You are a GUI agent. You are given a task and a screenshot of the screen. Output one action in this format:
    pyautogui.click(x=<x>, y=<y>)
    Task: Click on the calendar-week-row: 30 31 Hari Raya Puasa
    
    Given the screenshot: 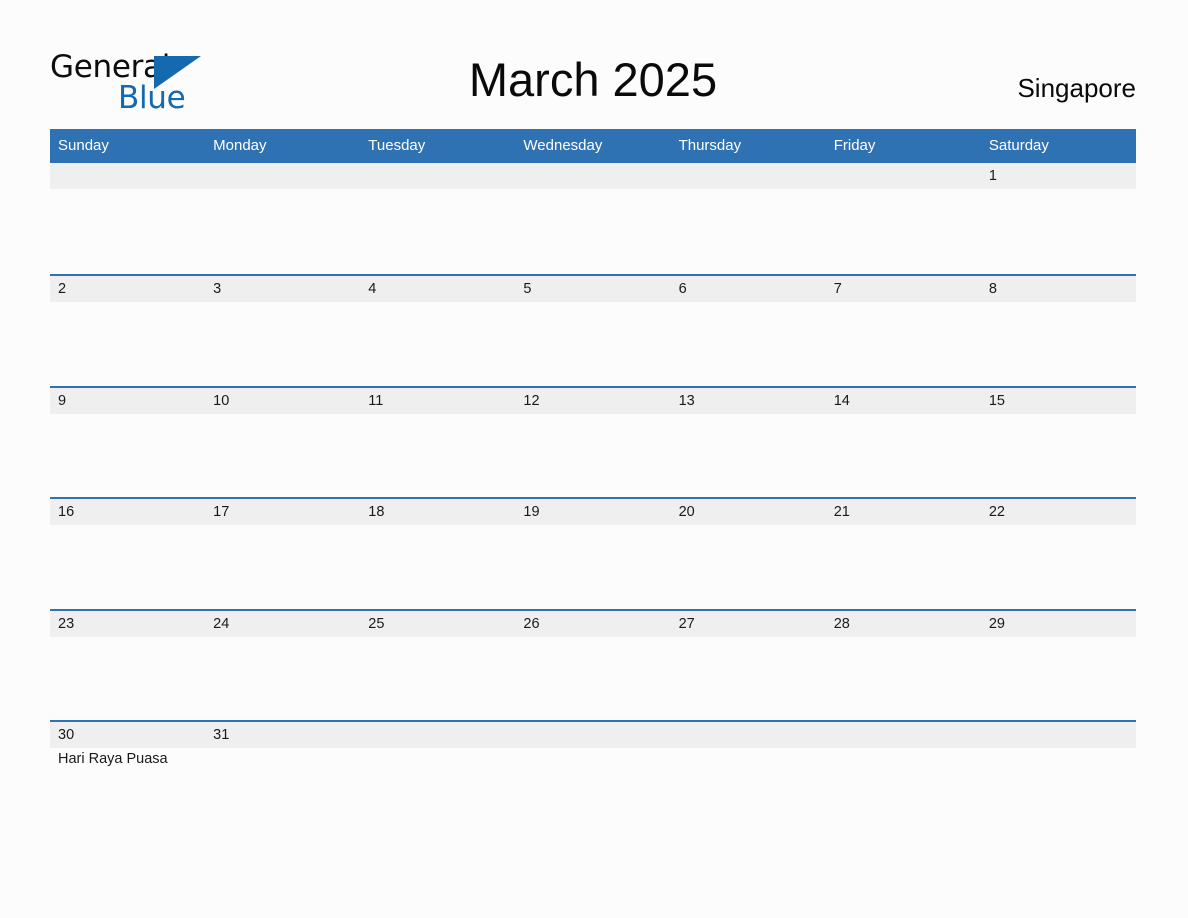 What is the action you would take?
    pyautogui.click(x=593, y=776)
    